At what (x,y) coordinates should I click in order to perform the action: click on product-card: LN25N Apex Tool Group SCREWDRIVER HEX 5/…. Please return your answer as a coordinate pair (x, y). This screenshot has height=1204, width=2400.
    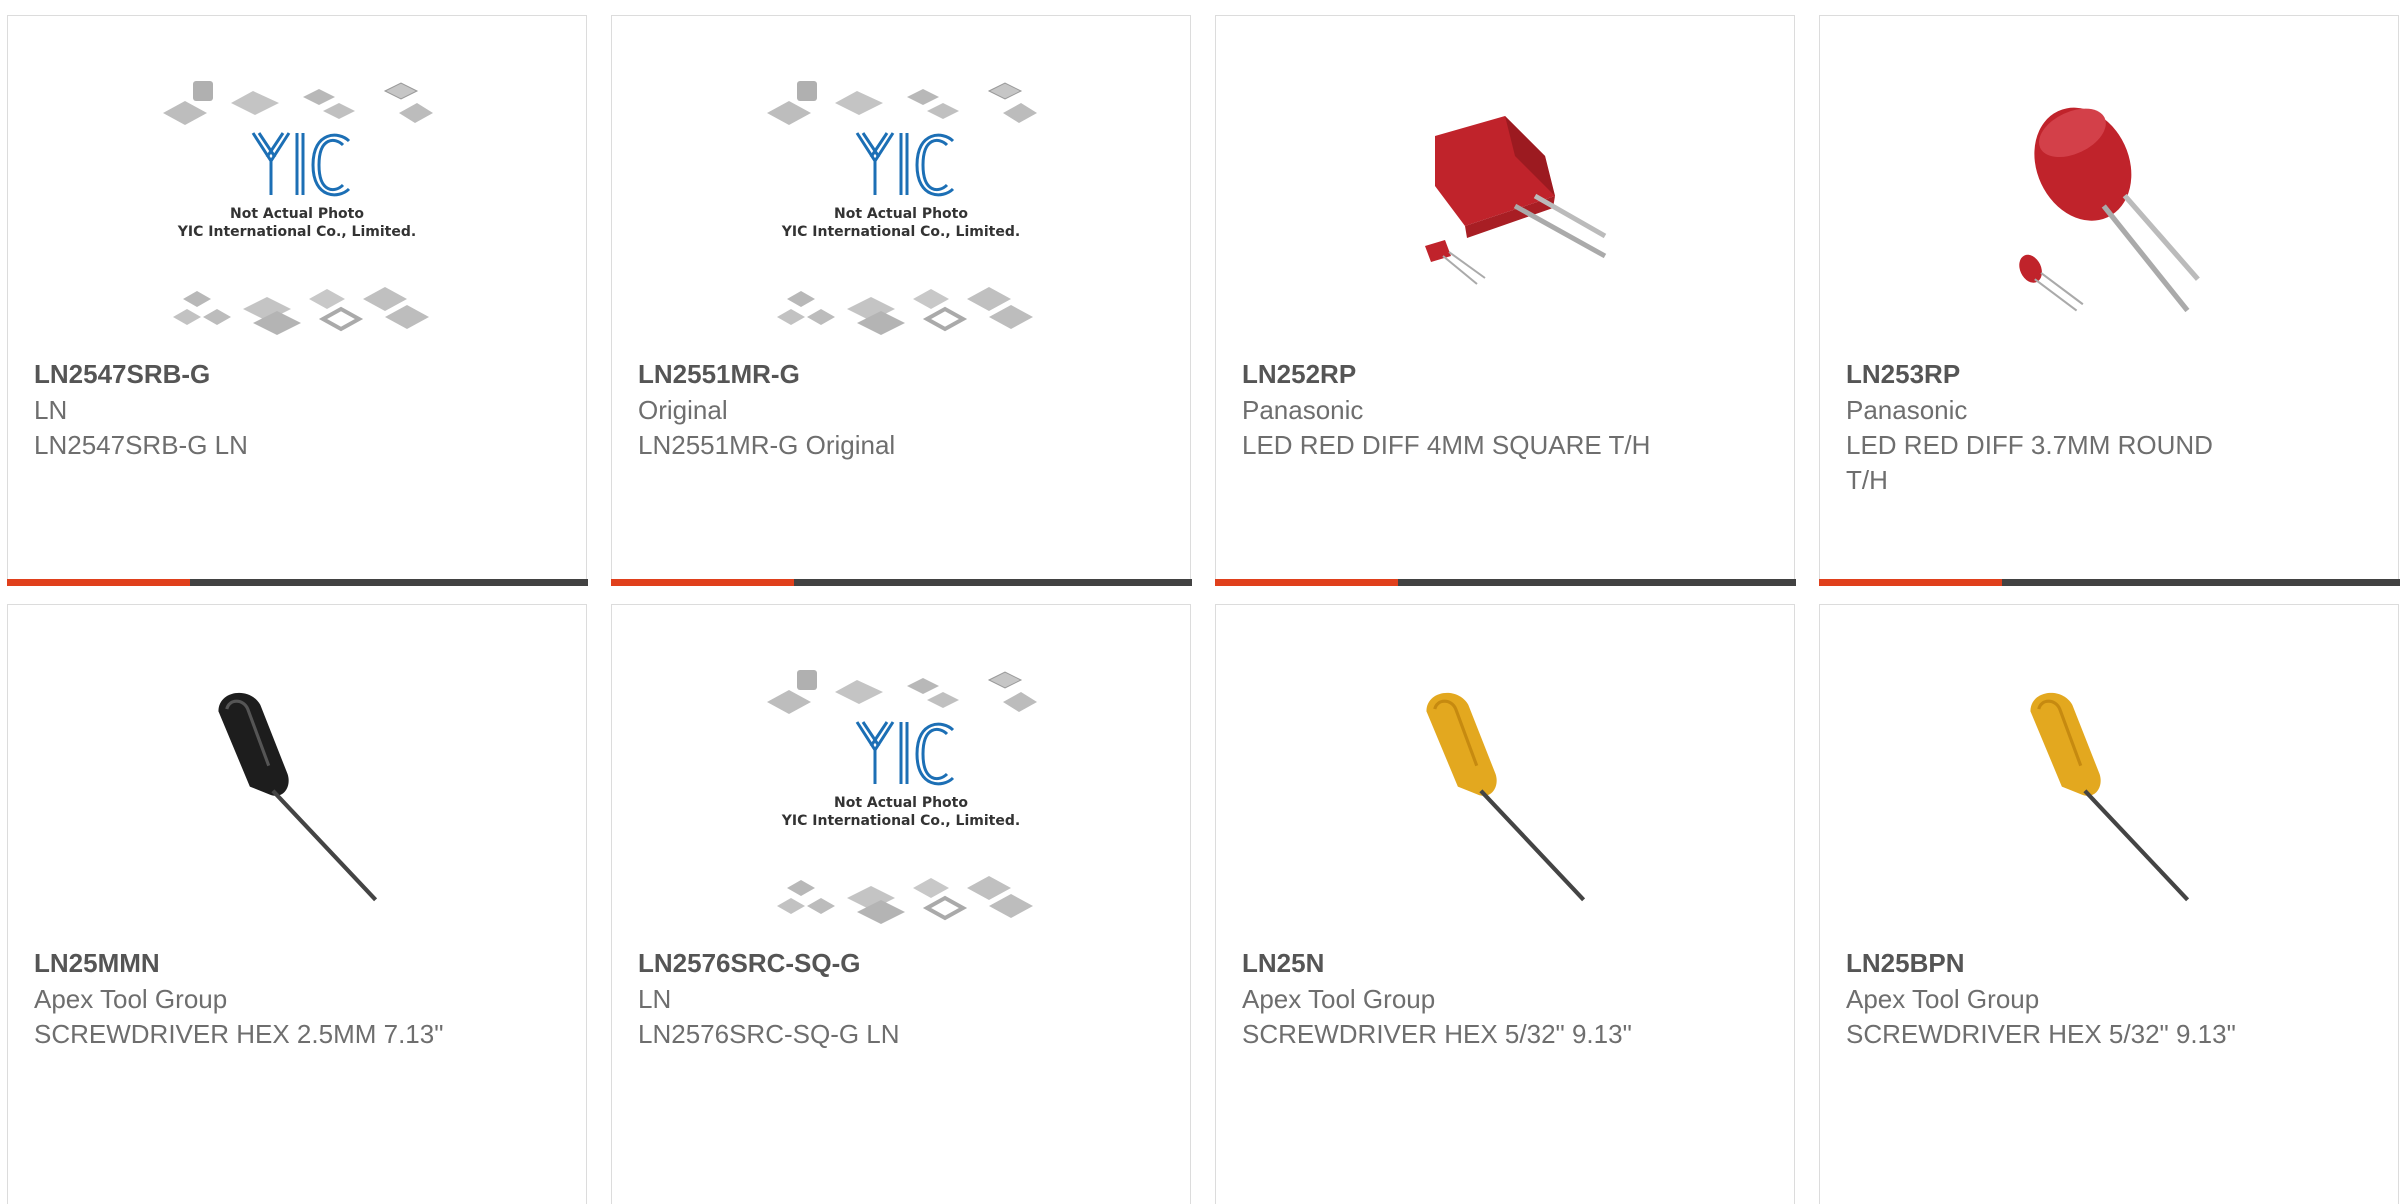
    Looking at the image, I should click on (1505, 904).